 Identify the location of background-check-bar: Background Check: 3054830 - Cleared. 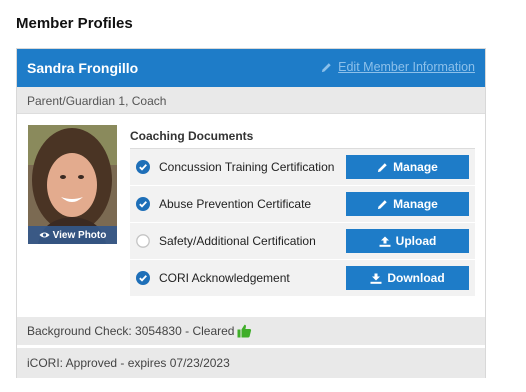
(251, 332).